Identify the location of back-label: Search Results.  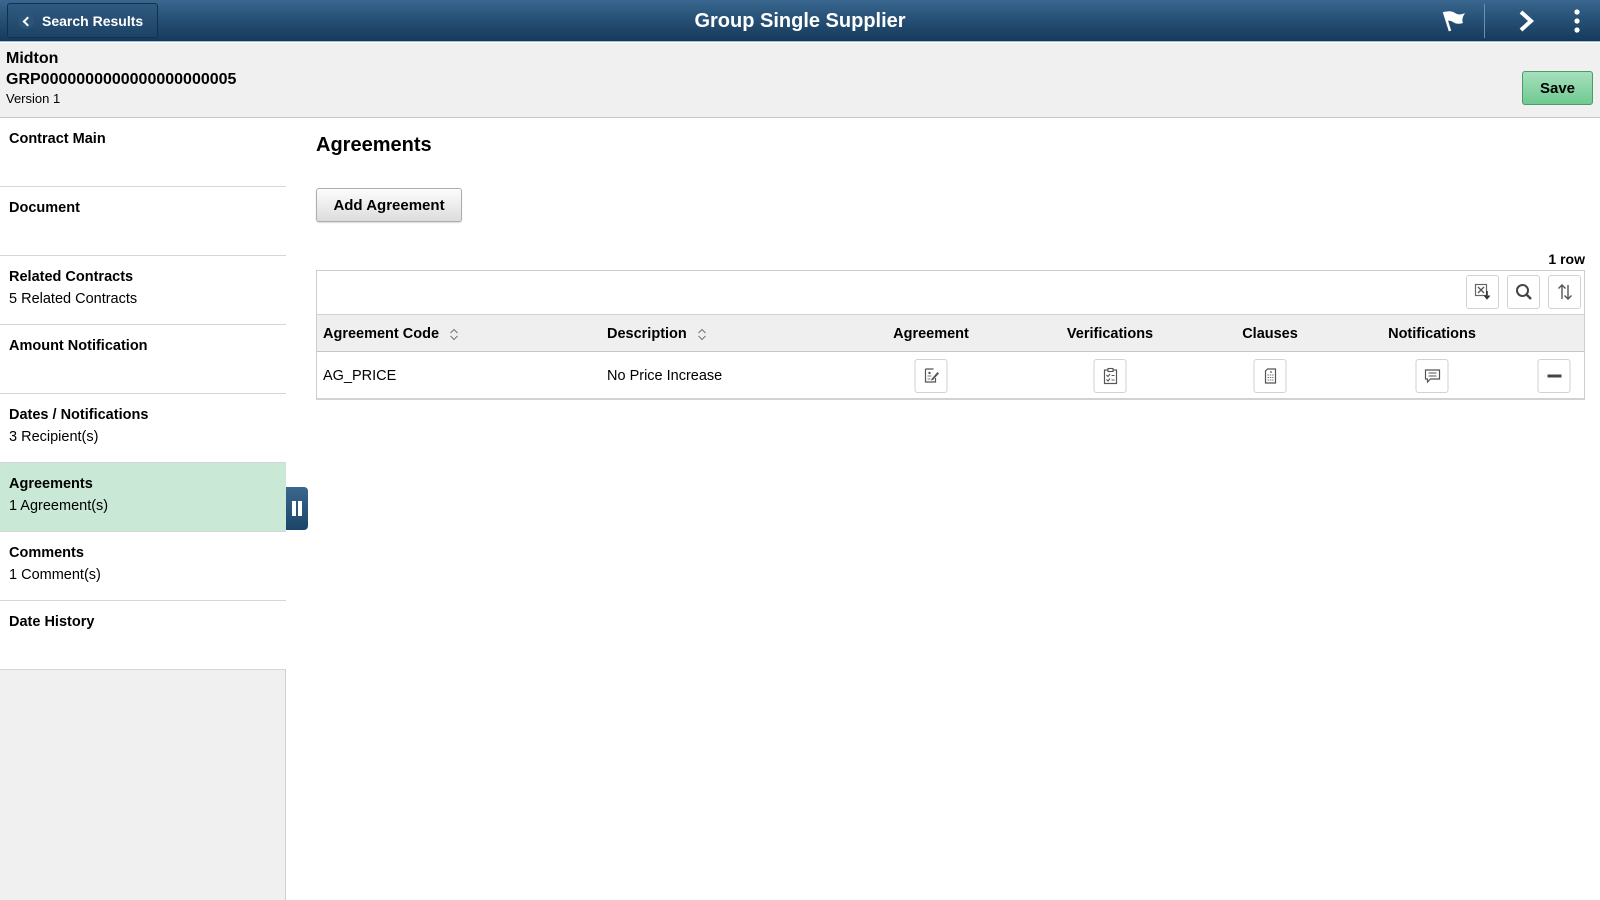
(93, 20).